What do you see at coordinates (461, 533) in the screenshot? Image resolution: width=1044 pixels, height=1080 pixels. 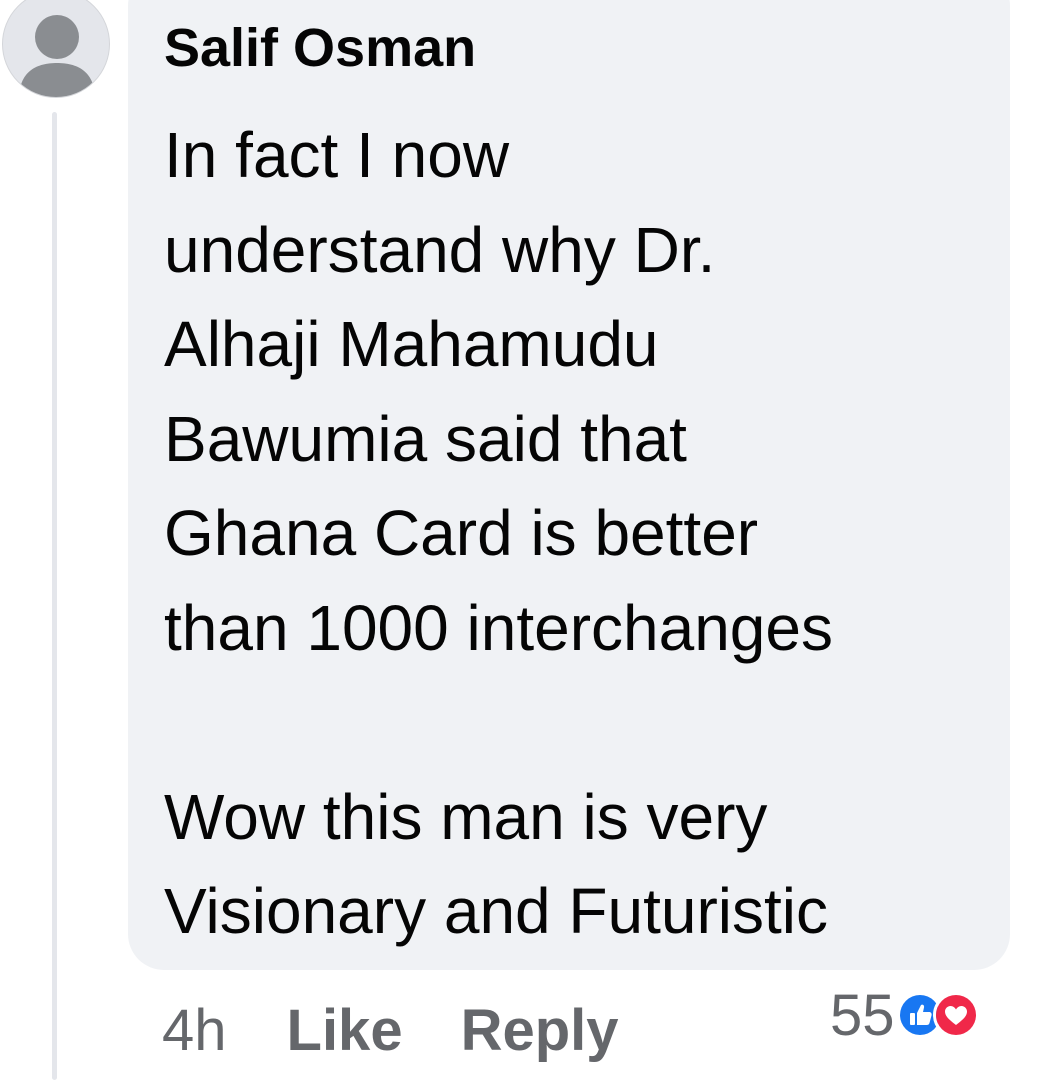 I see `comment-text-line: Ghana Card is better` at bounding box center [461, 533].